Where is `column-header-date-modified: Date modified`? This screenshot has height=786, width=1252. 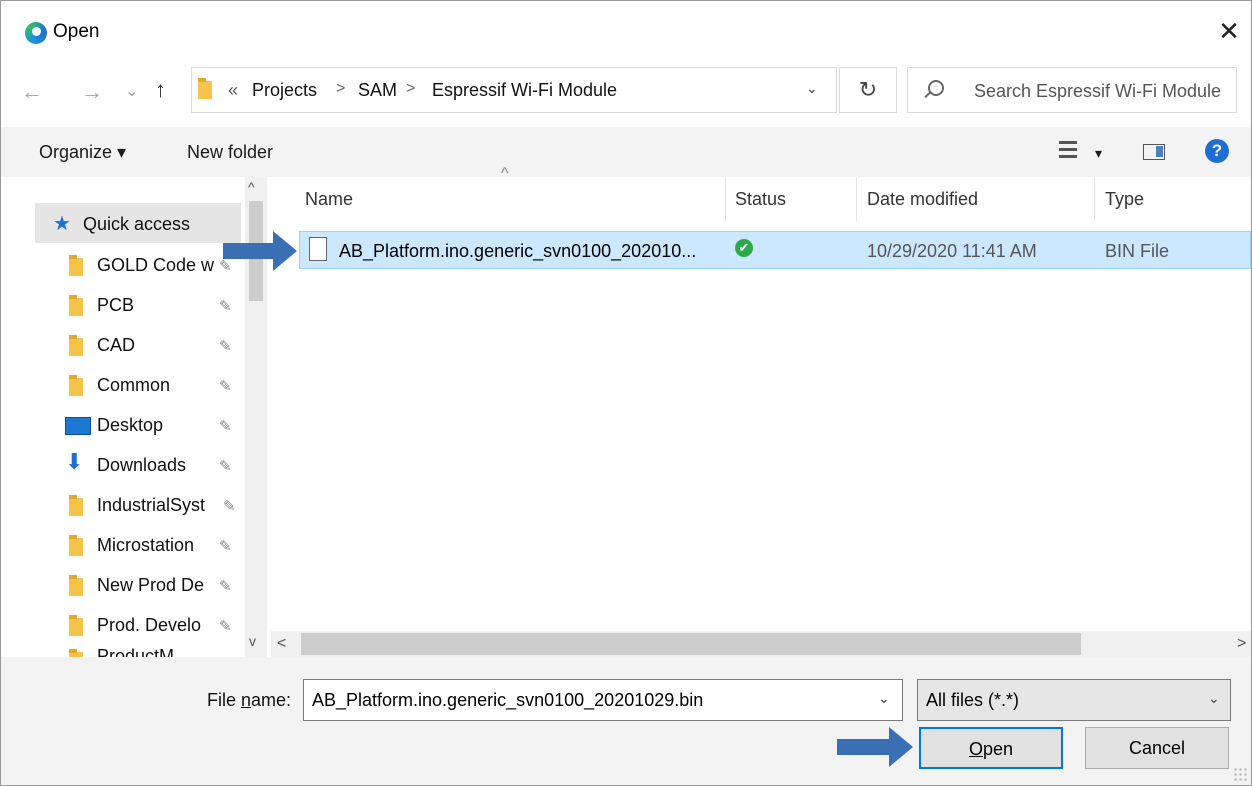 column-header-date-modified: Date modified is located at coordinates (922, 199).